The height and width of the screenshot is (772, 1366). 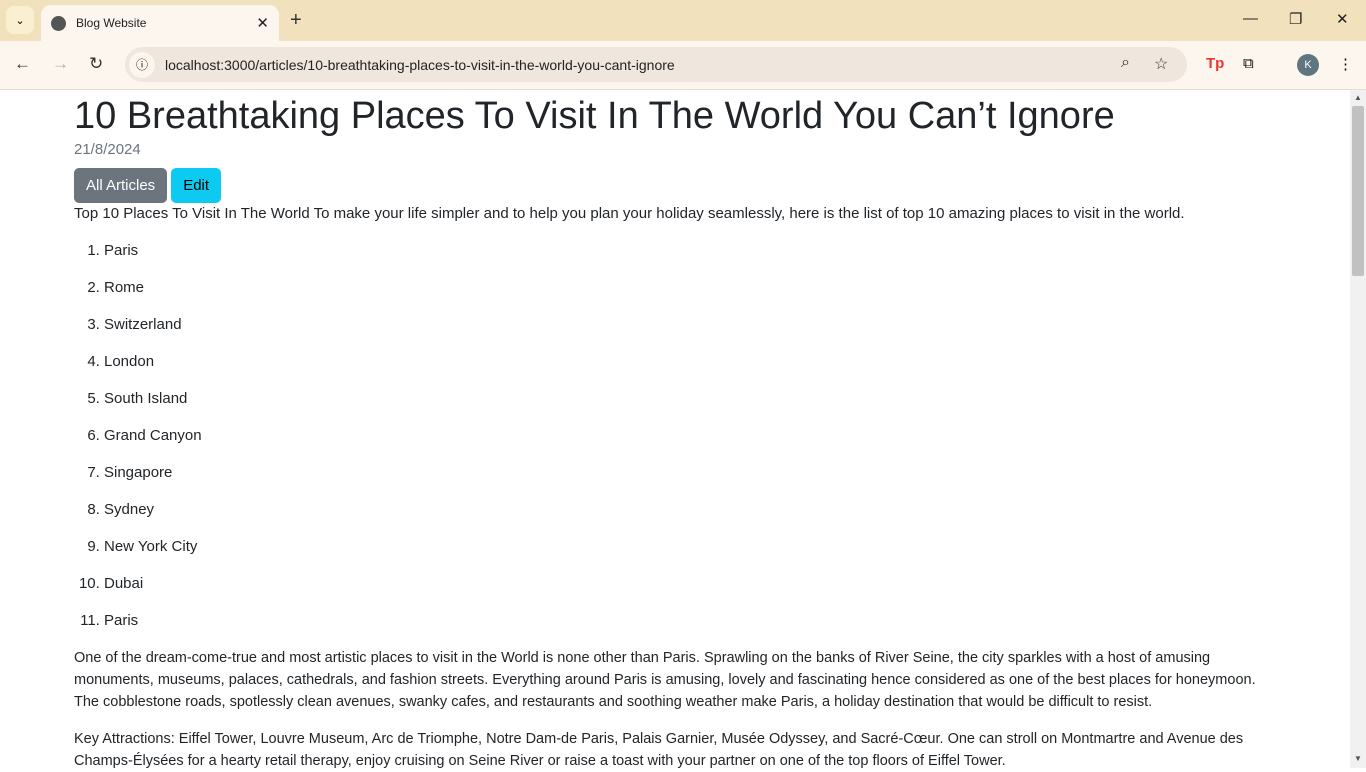 I want to click on list-item: Switzerland, so click(x=694, y=325).